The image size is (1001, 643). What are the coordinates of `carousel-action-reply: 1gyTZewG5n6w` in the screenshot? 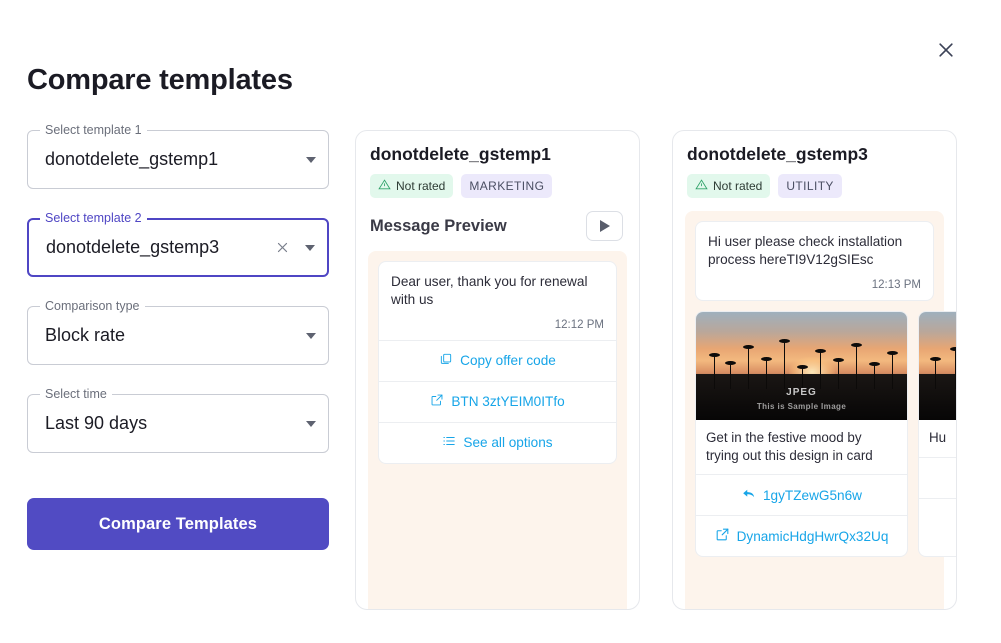 It's located at (801, 494).